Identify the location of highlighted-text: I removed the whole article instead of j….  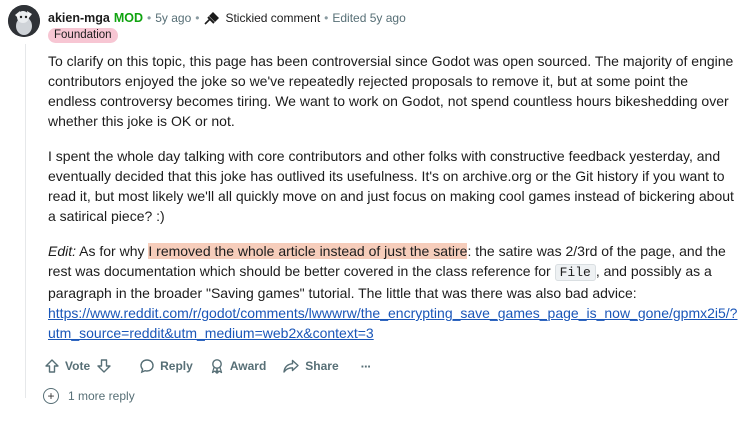
(308, 251).